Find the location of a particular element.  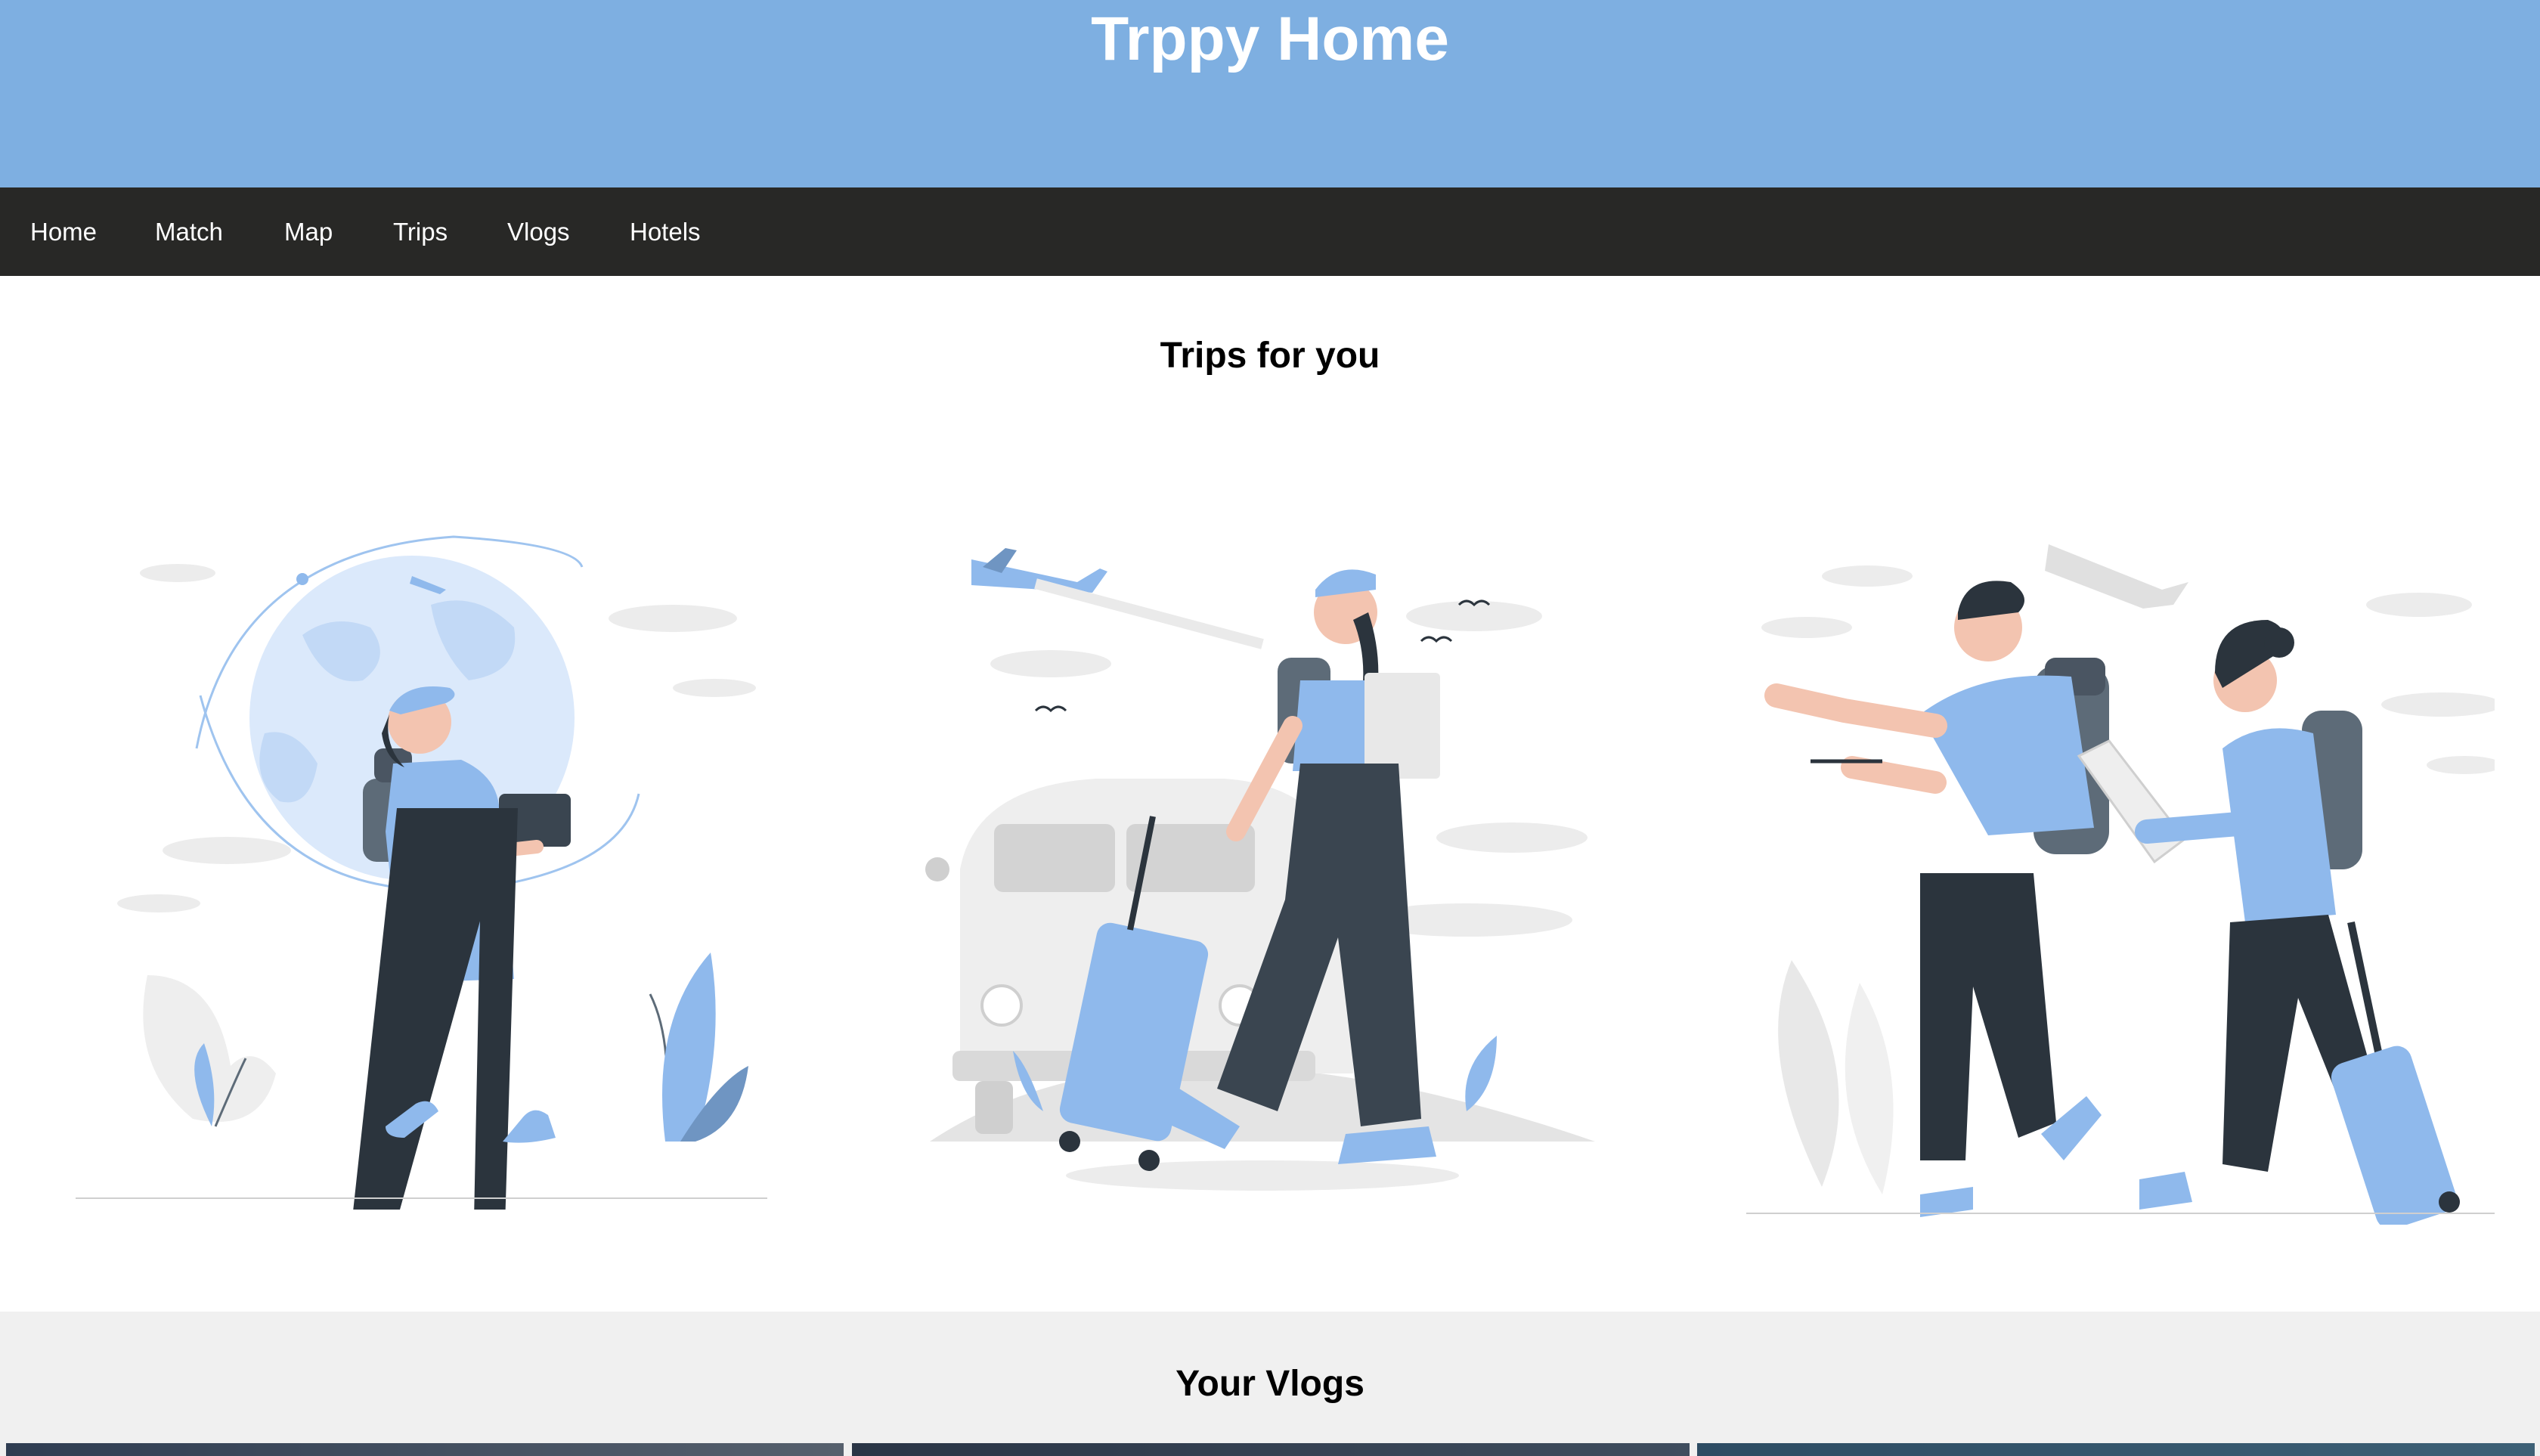

nav-item-vlogs: Vlogs is located at coordinates (538, 231).